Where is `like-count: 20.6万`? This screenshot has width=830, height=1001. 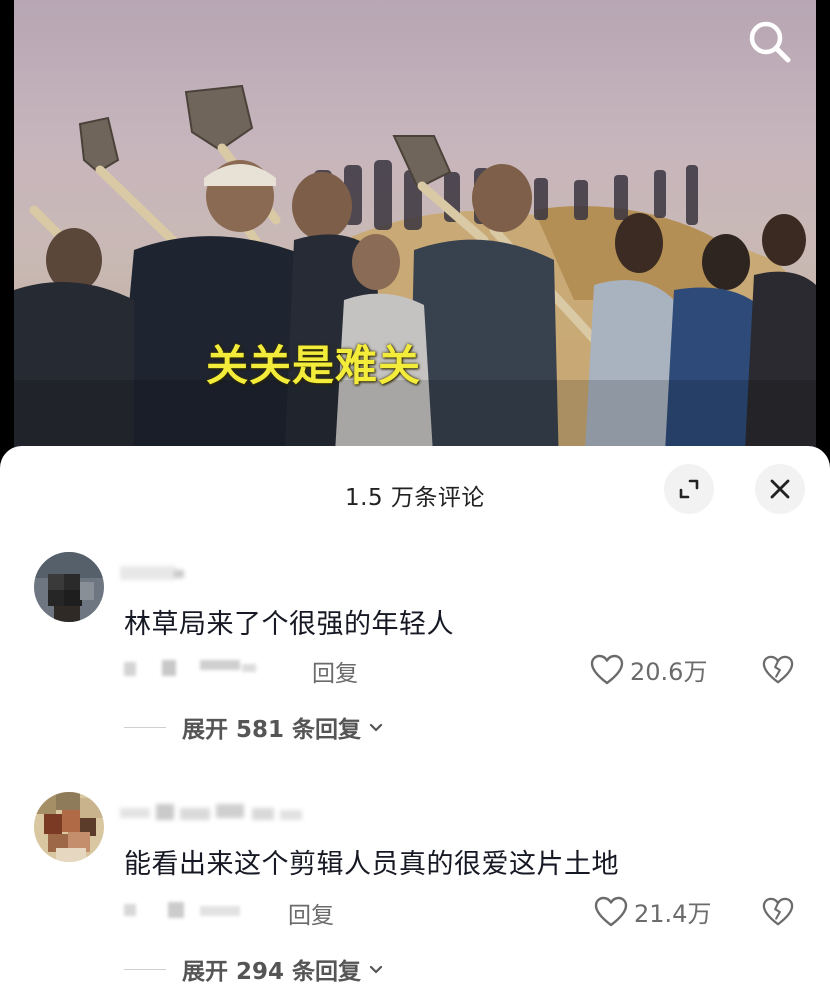 like-count: 20.6万 is located at coordinates (669, 672).